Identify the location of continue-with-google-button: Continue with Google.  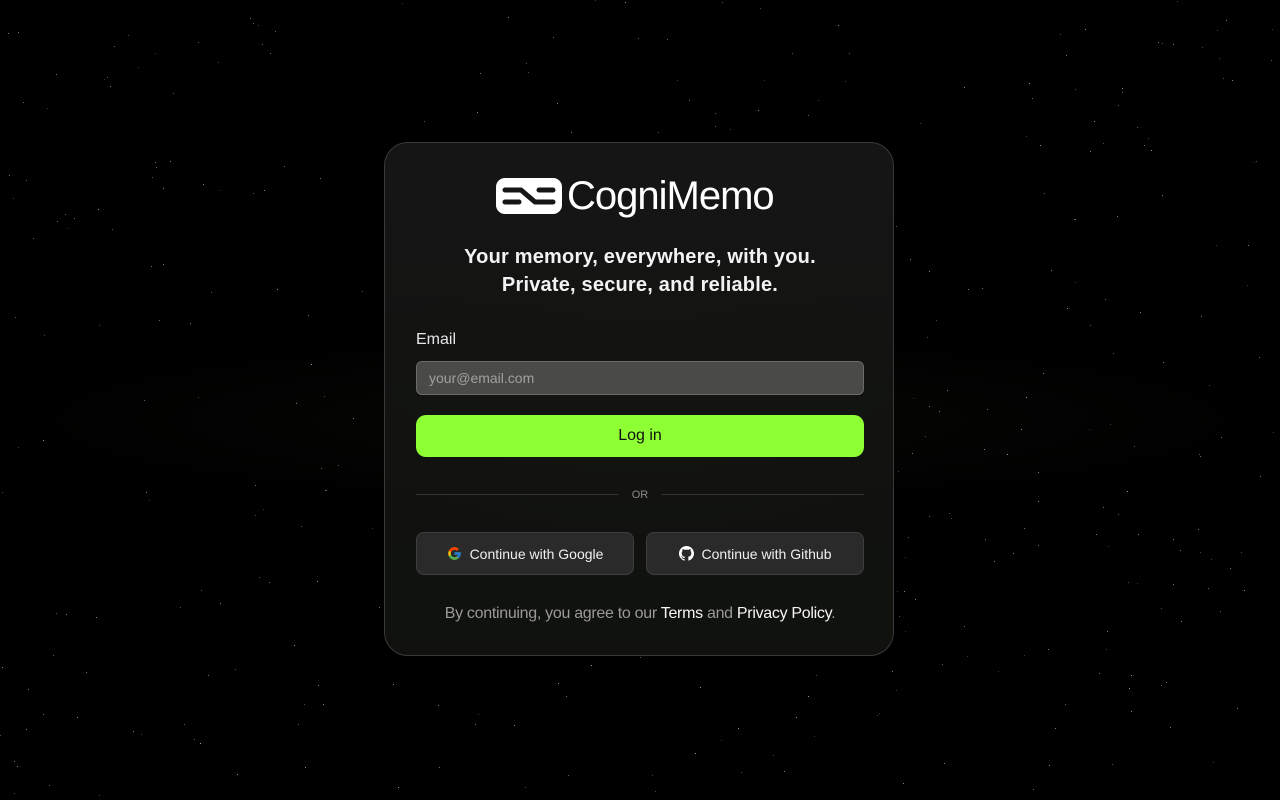
(525, 553).